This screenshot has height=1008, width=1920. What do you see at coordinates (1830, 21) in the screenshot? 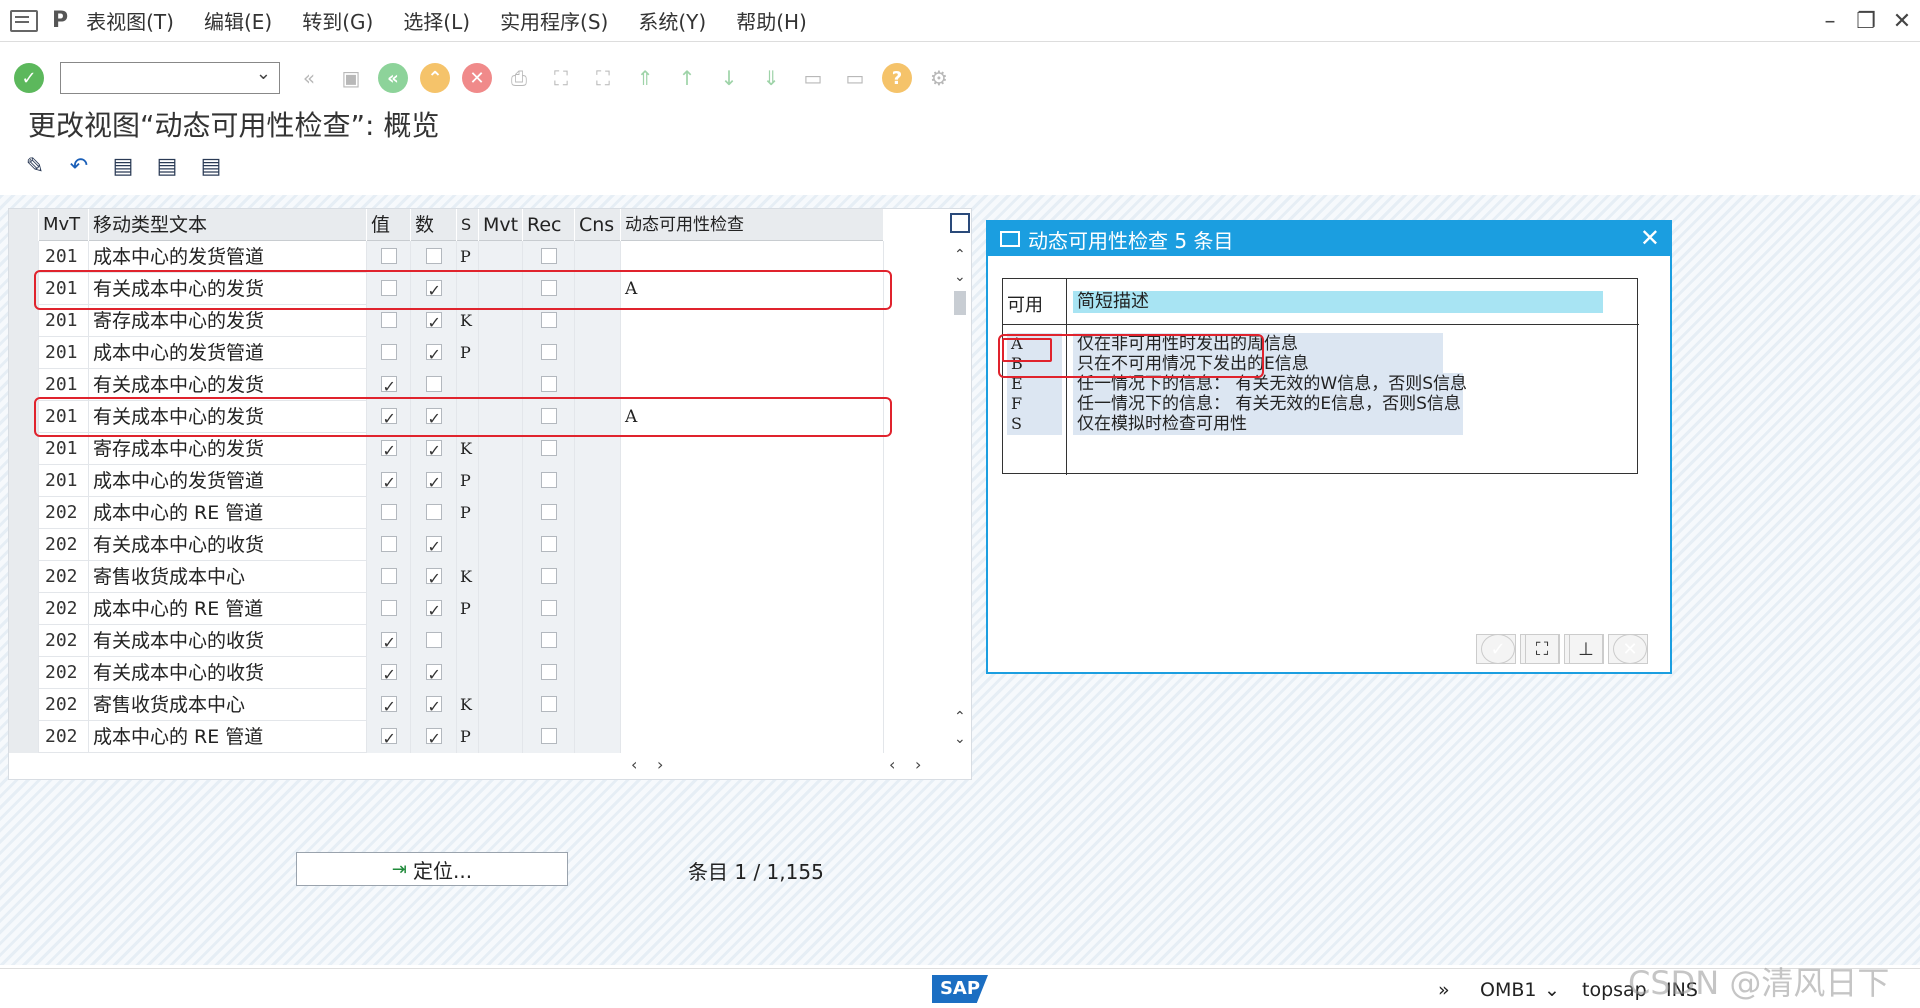
I see `minimize-icon: –` at bounding box center [1830, 21].